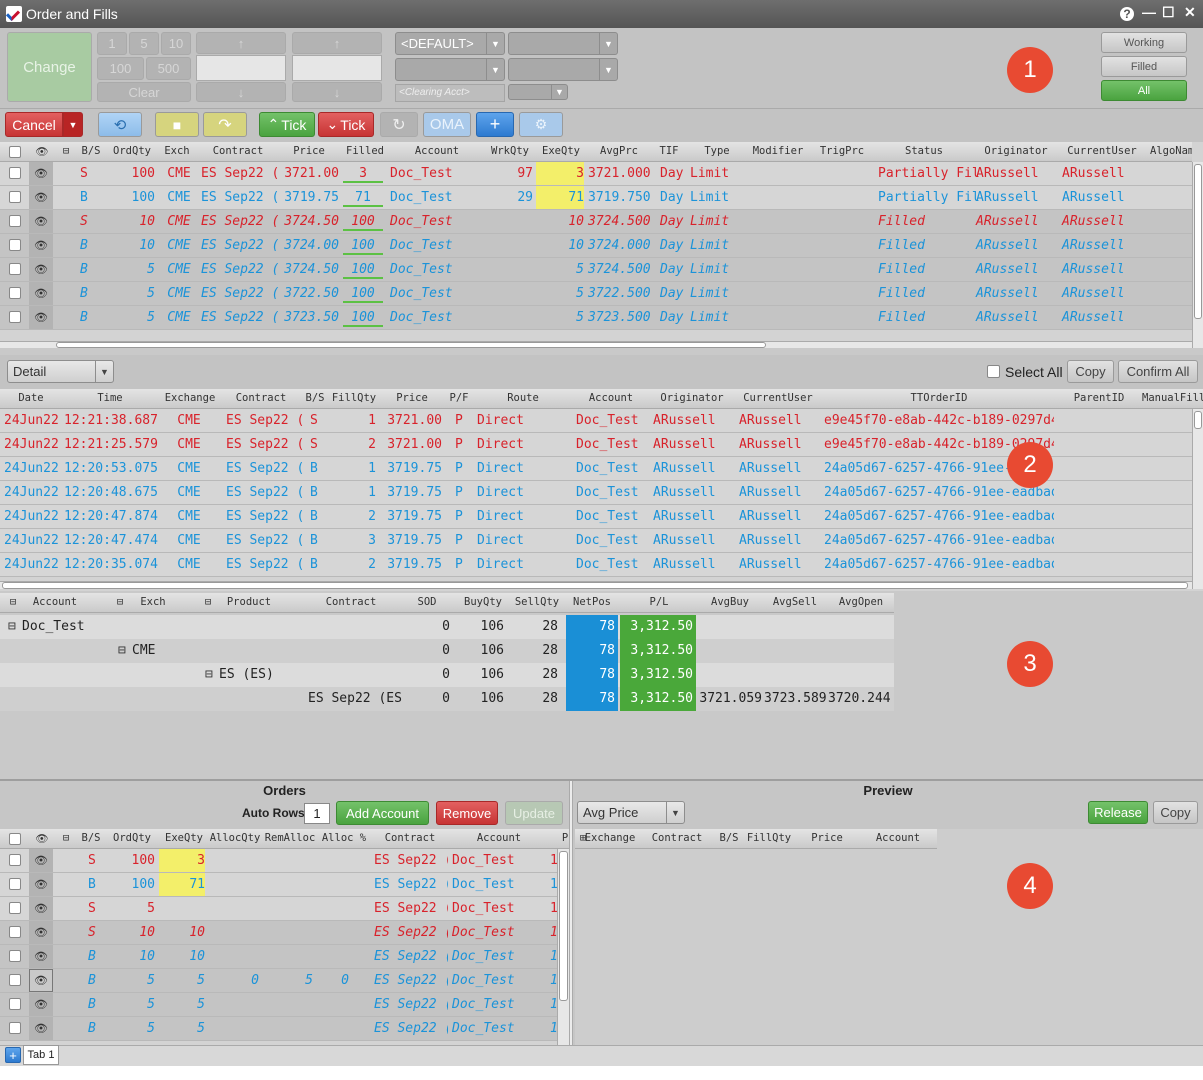  Describe the element at coordinates (447, 675) in the screenshot. I see `position-row: ⊟ ES (ES) 0 106 28 78 3,312.50` at that location.